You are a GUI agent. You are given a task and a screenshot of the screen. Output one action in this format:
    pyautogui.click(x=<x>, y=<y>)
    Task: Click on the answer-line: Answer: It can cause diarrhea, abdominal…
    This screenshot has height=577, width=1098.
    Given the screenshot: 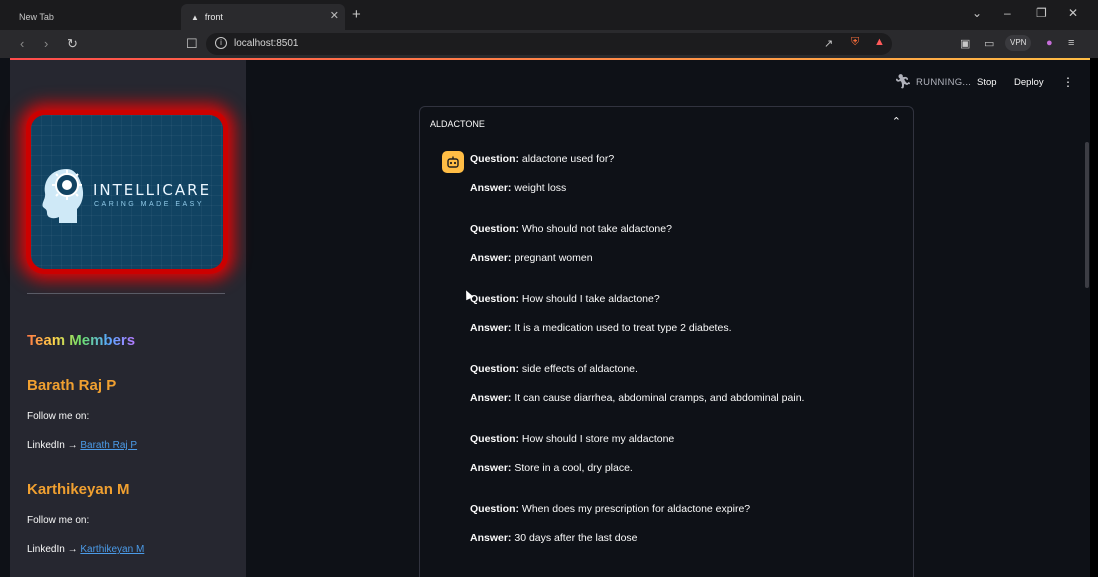 What is the action you would take?
    pyautogui.click(x=637, y=398)
    